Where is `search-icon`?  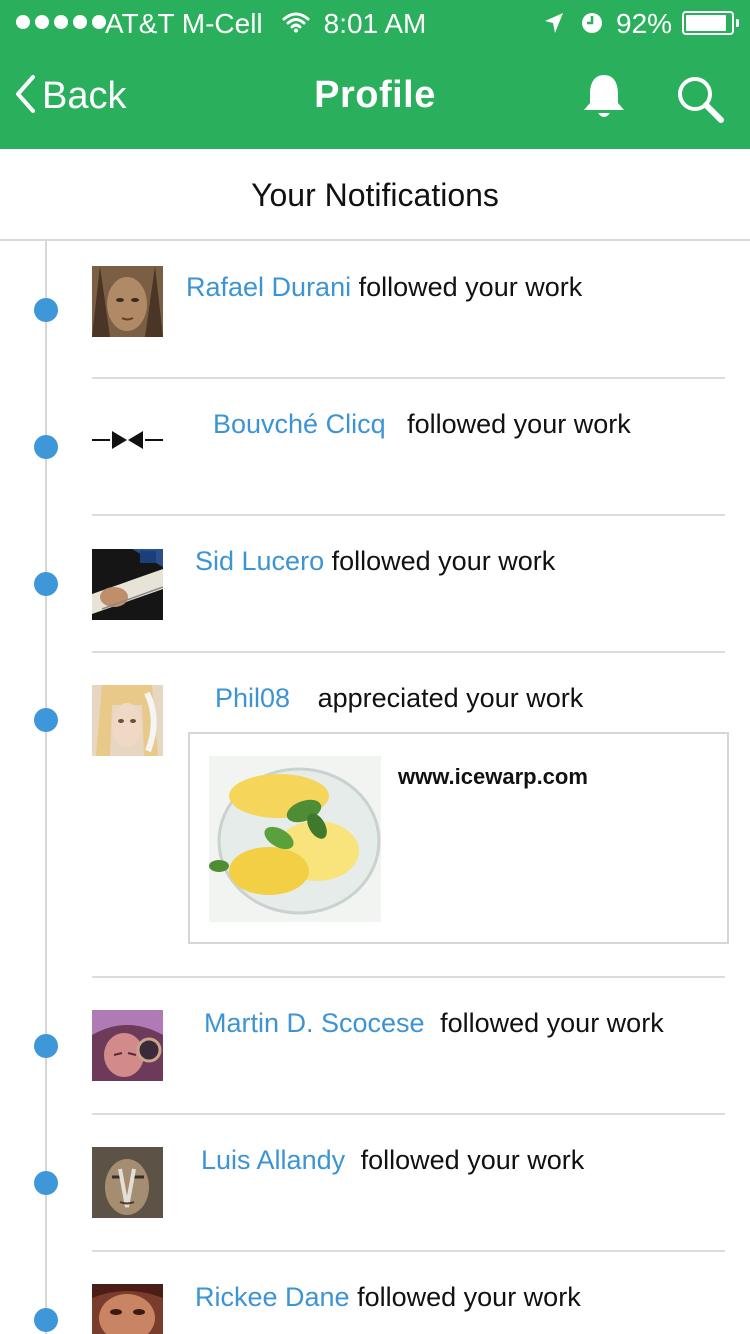 search-icon is located at coordinates (700, 101).